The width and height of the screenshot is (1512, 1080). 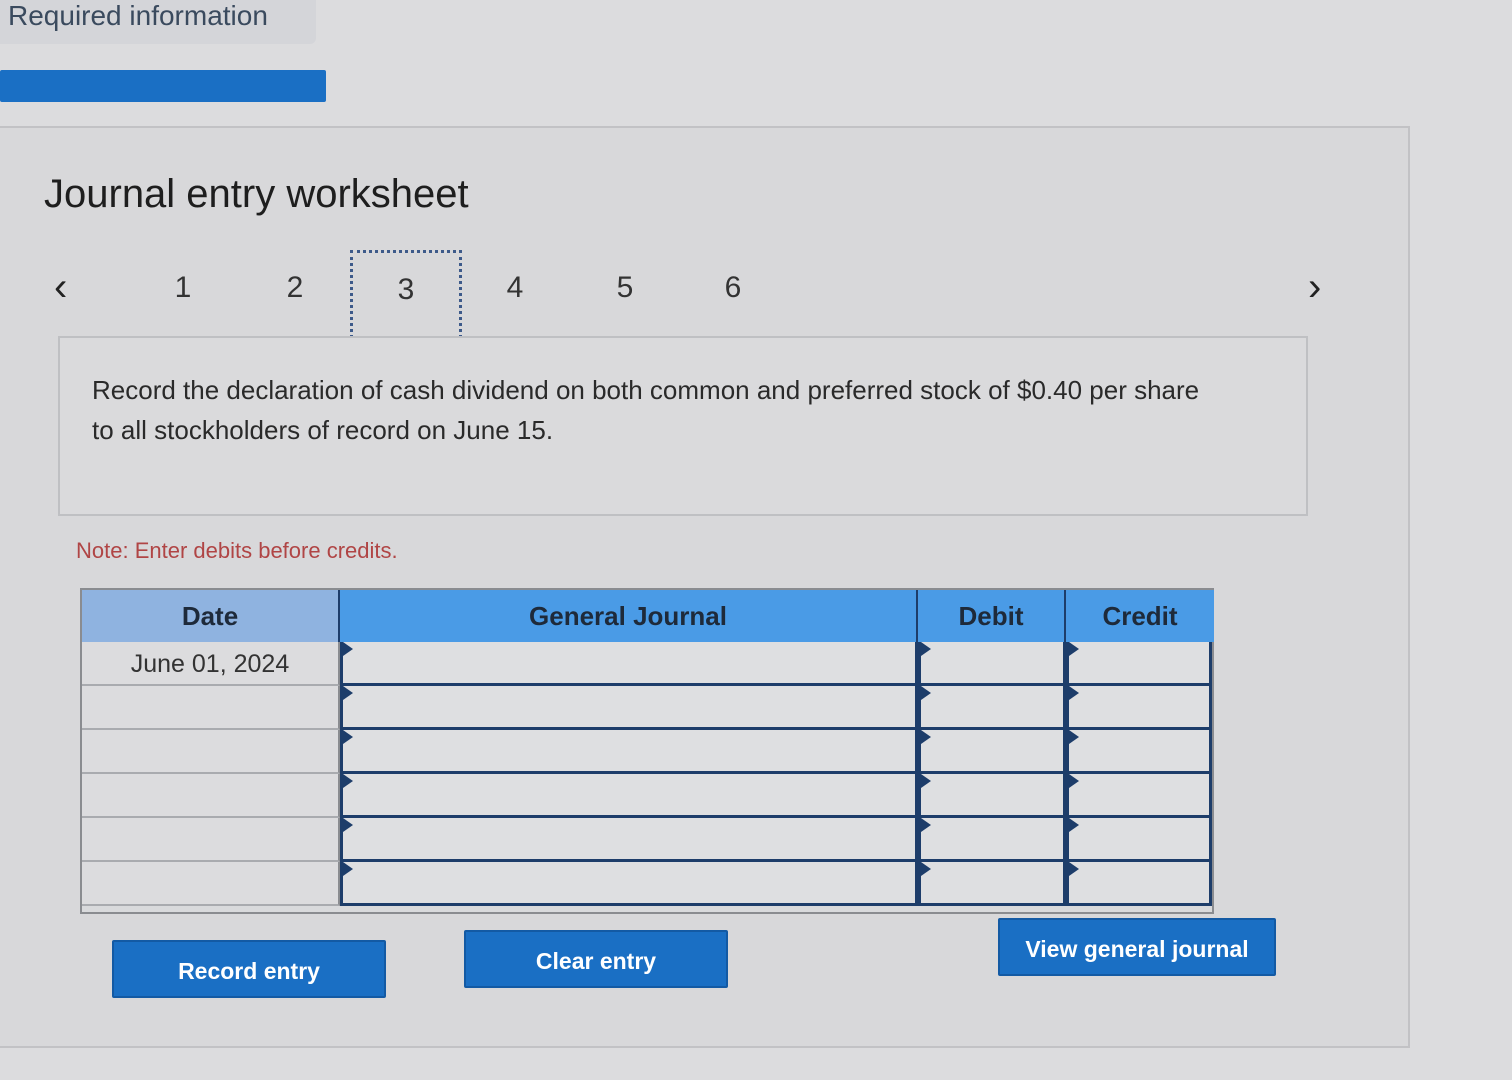 What do you see at coordinates (1140, 616) in the screenshot?
I see `column-header-credit: Credit` at bounding box center [1140, 616].